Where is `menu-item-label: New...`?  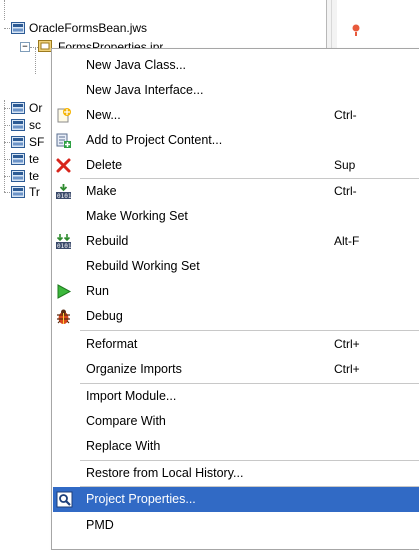
menu-item-label: New... is located at coordinates (103, 115).